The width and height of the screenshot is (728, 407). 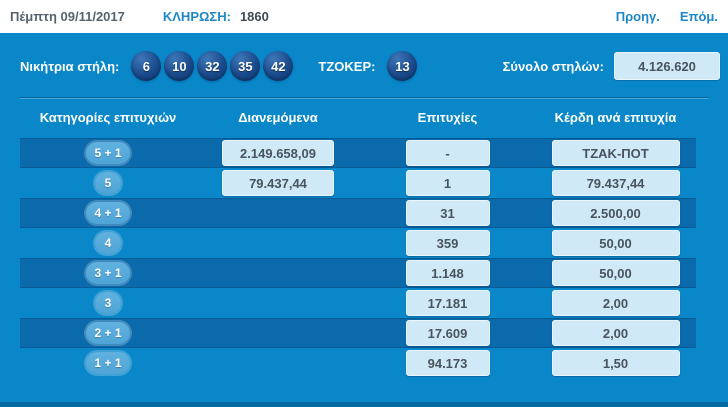 What do you see at coordinates (615, 363) in the screenshot?
I see `prize-value: 1,50` at bounding box center [615, 363].